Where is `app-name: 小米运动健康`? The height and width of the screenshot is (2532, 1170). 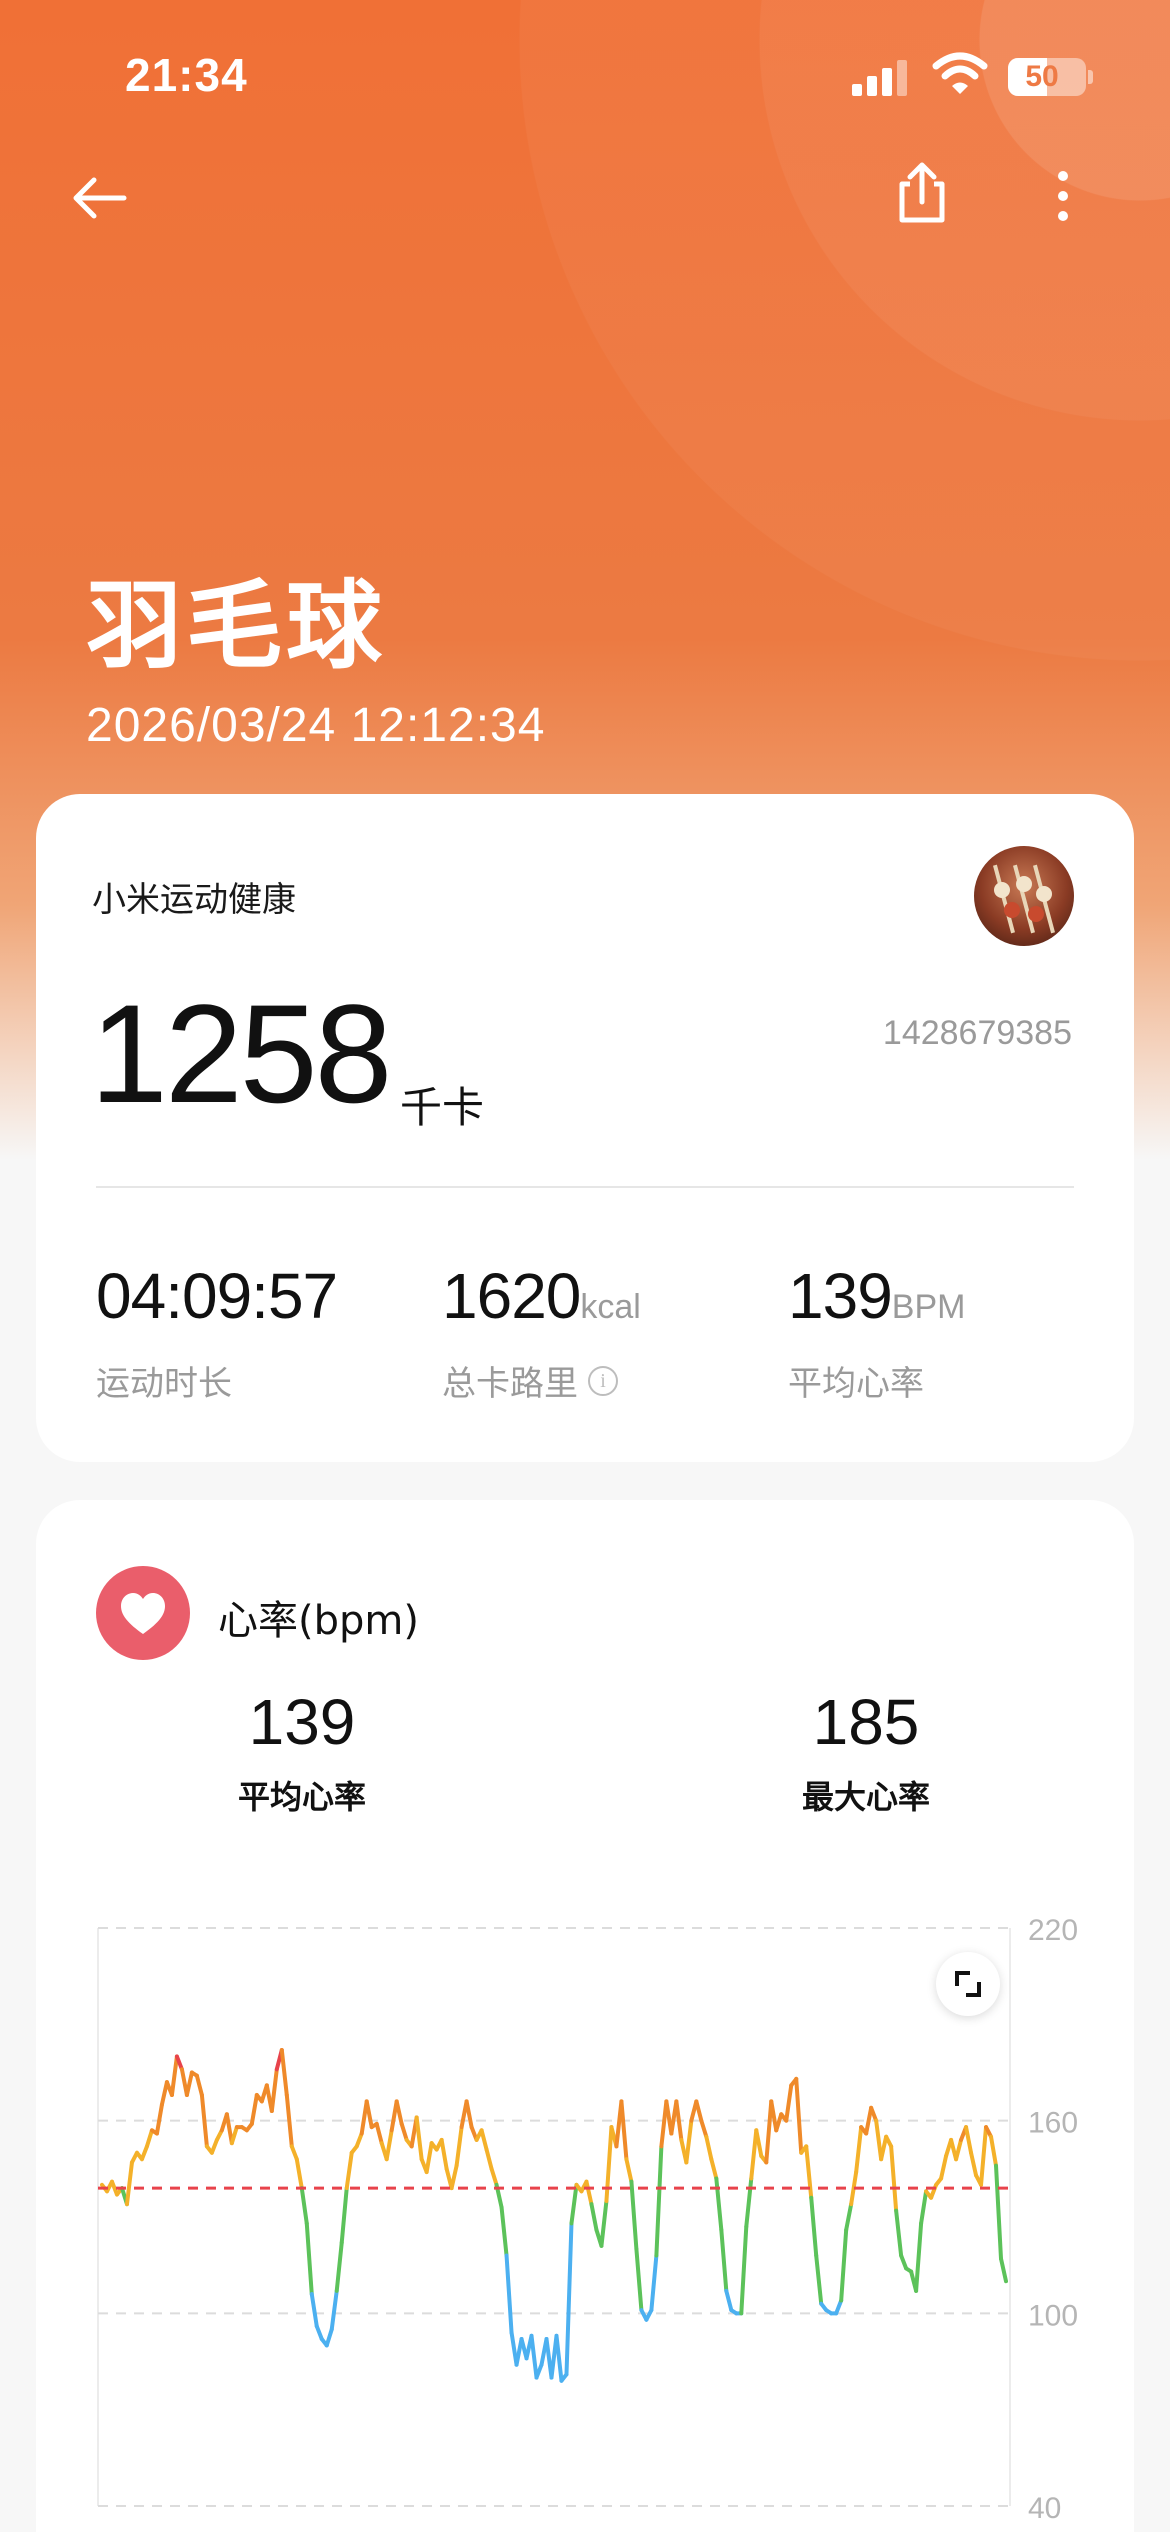 app-name: 小米运动健康 is located at coordinates (194, 900).